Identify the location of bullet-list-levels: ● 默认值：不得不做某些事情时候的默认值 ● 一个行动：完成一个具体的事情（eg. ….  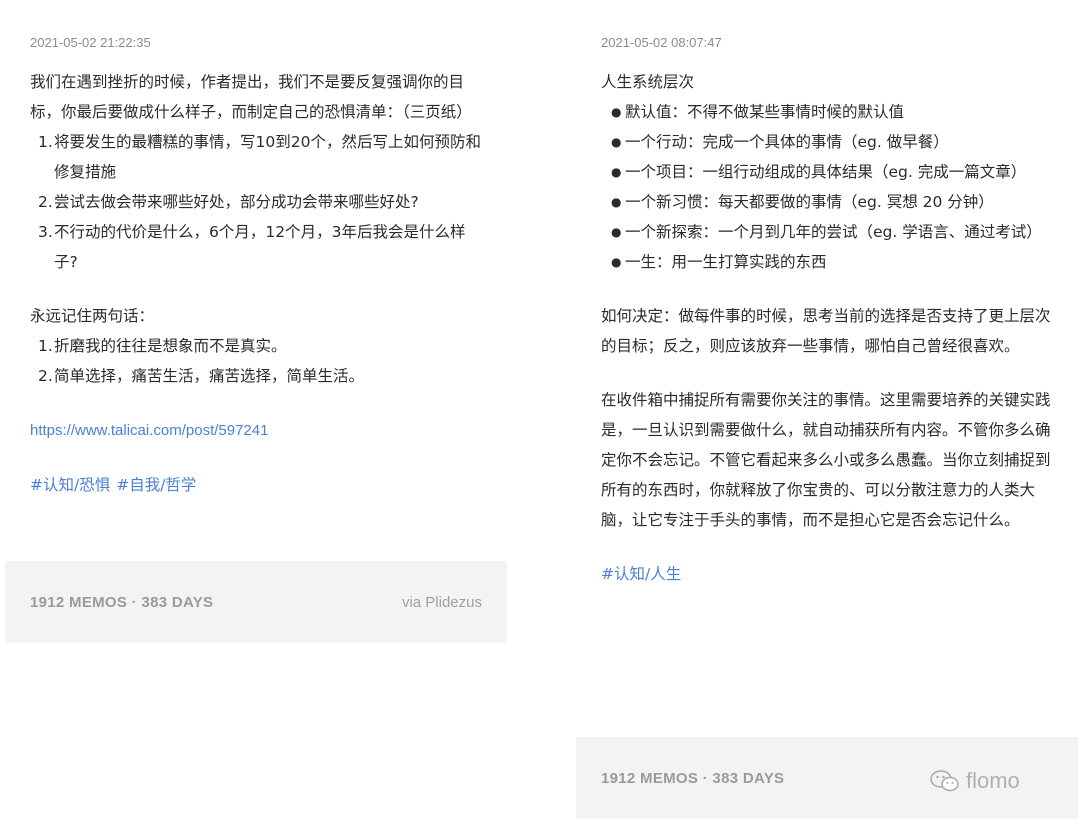
(828, 187).